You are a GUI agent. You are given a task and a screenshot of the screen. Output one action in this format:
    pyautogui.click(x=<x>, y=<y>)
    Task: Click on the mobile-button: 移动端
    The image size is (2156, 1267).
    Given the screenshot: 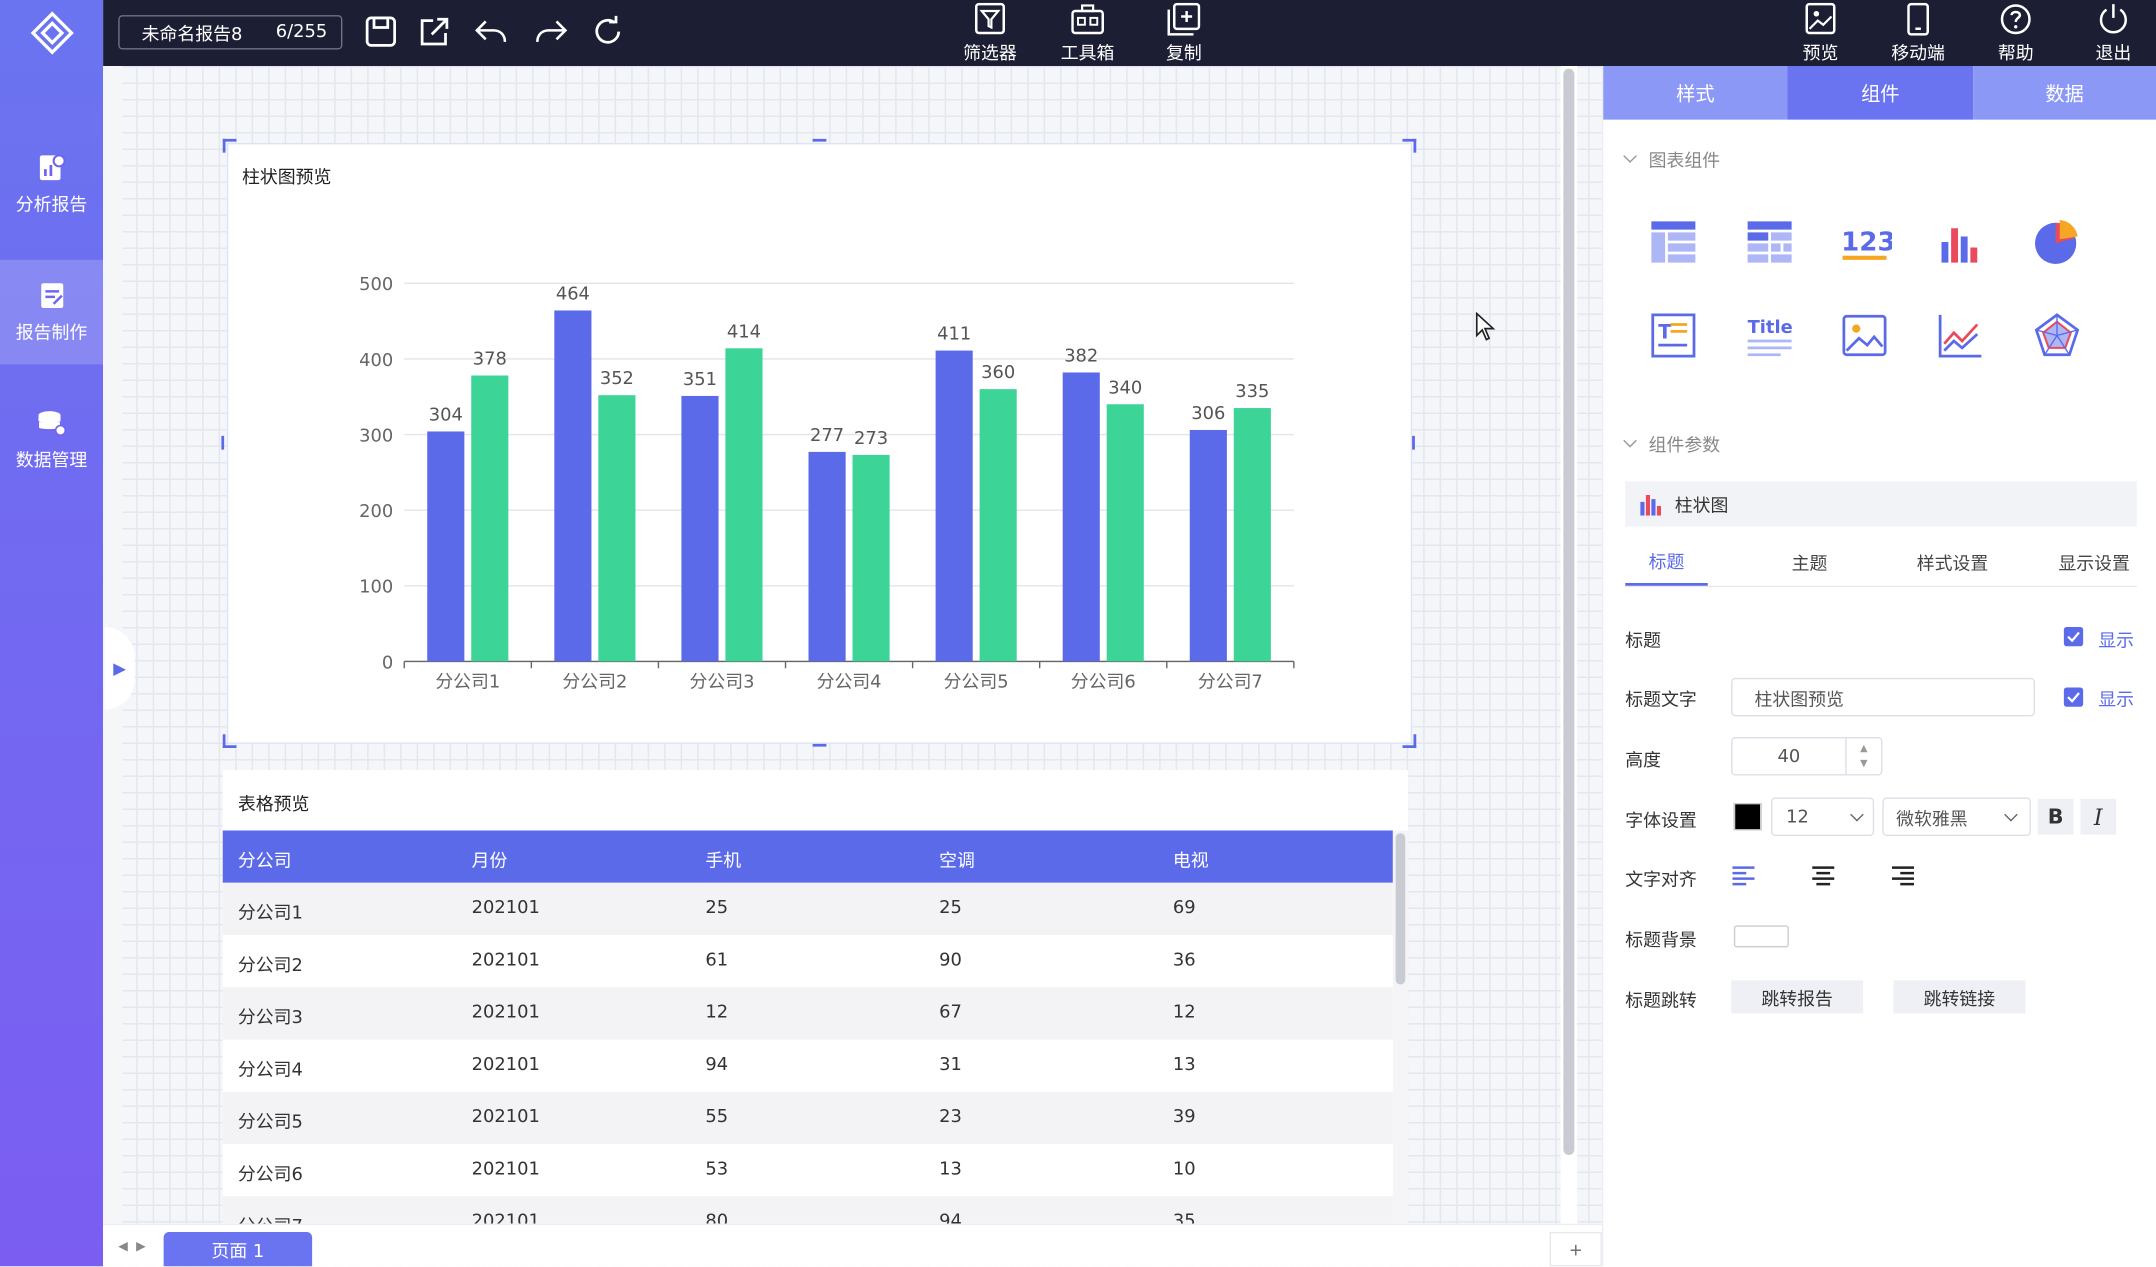 What is the action you would take?
    pyautogui.click(x=1918, y=33)
    